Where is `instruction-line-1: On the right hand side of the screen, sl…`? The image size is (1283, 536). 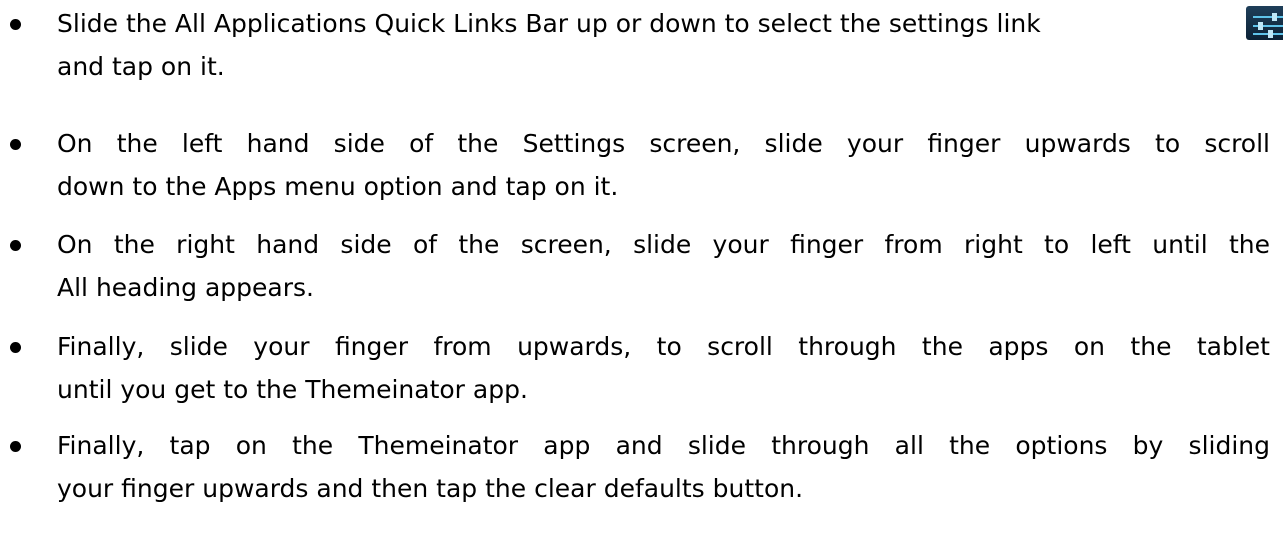 instruction-line-1: On the right hand side of the screen, sl… is located at coordinates (663, 244).